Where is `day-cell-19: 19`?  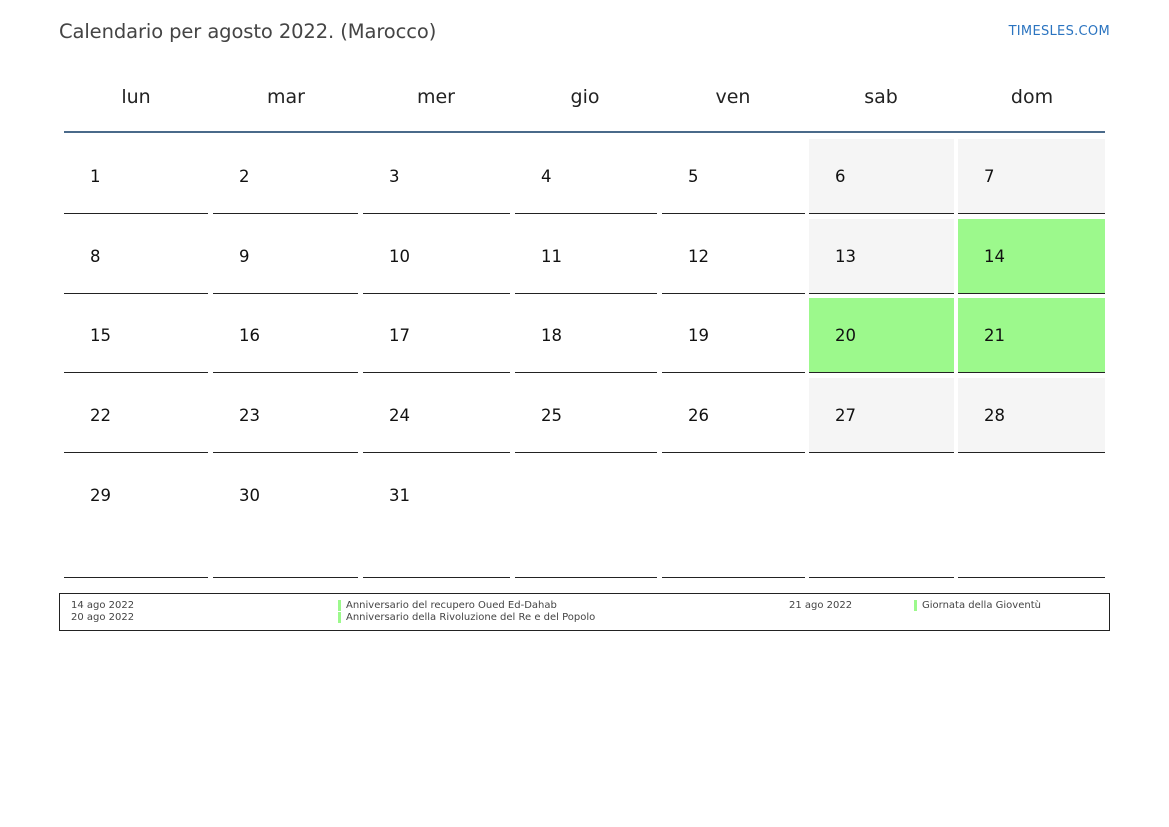
day-cell-19: 19 is located at coordinates (733, 335).